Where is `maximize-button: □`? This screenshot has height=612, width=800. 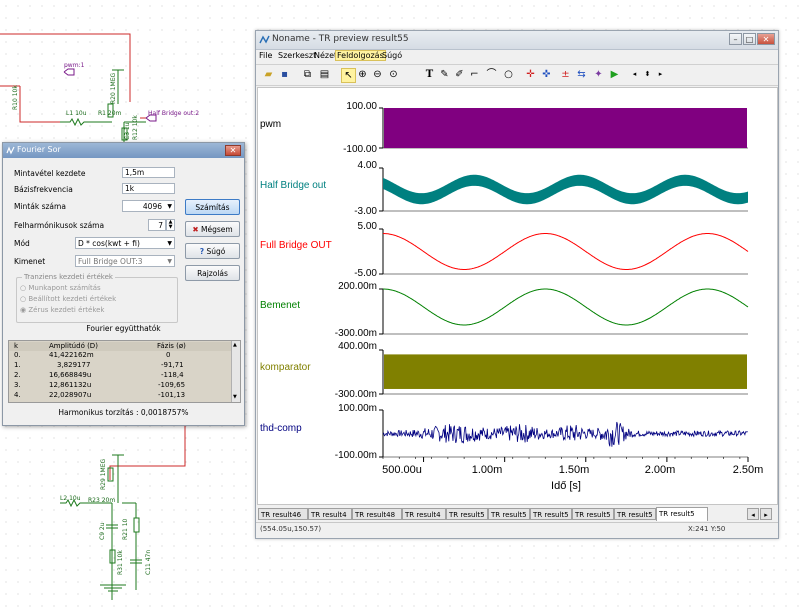 maximize-button: □ is located at coordinates (749, 39).